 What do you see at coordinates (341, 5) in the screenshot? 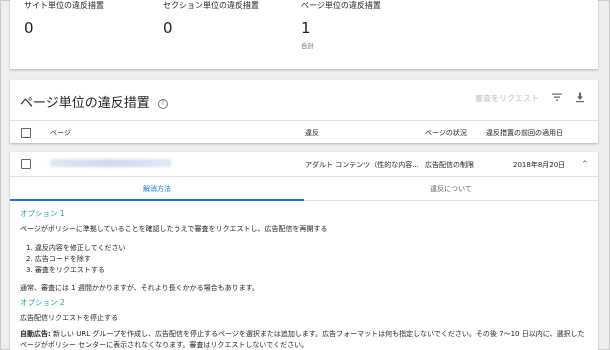
I see `stat-label: ページ単位の違反措置` at bounding box center [341, 5].